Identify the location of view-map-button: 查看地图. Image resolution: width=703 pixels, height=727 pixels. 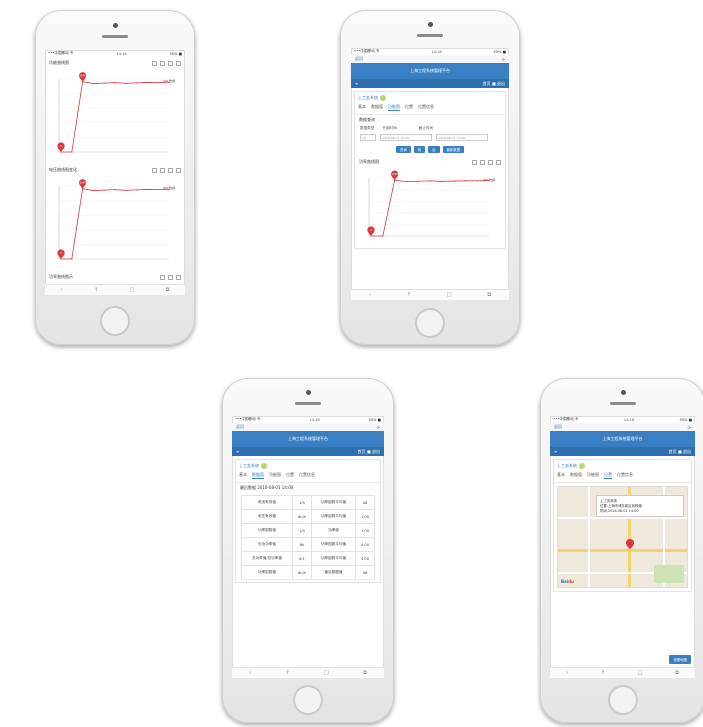
(680, 659).